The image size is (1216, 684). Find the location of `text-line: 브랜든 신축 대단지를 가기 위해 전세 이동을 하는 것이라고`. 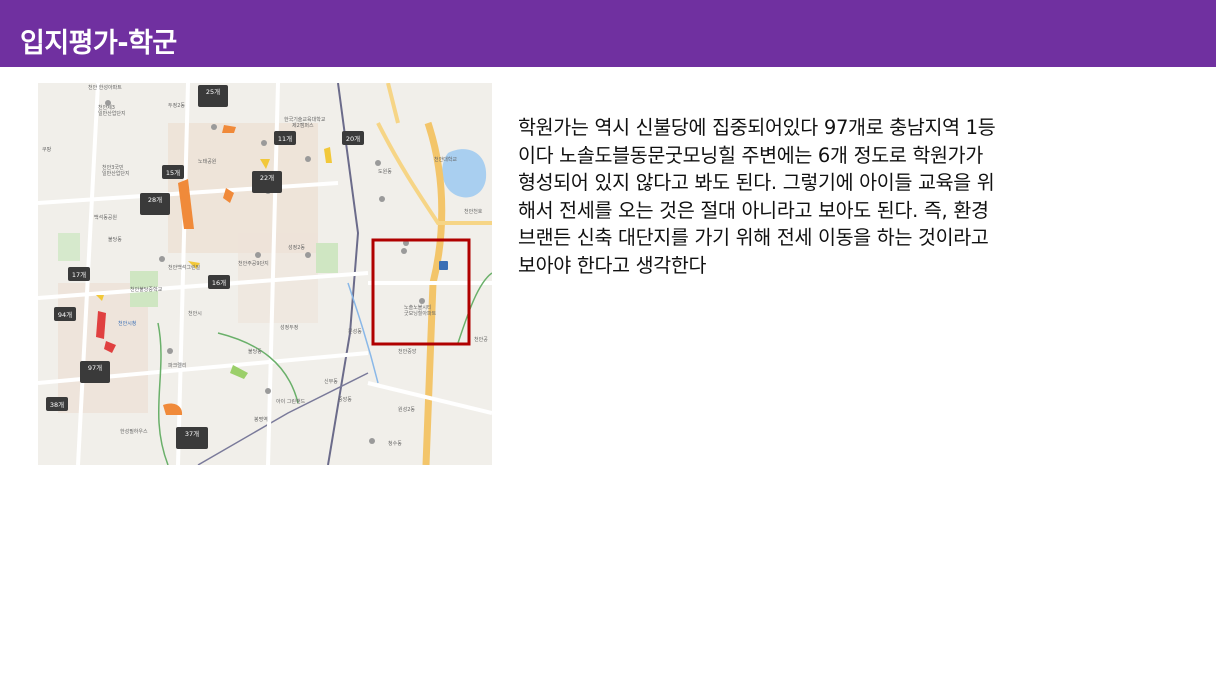

text-line: 브랜든 신축 대단지를 가기 위해 전세 이동을 하는 것이라고 is located at coordinates (753, 237).